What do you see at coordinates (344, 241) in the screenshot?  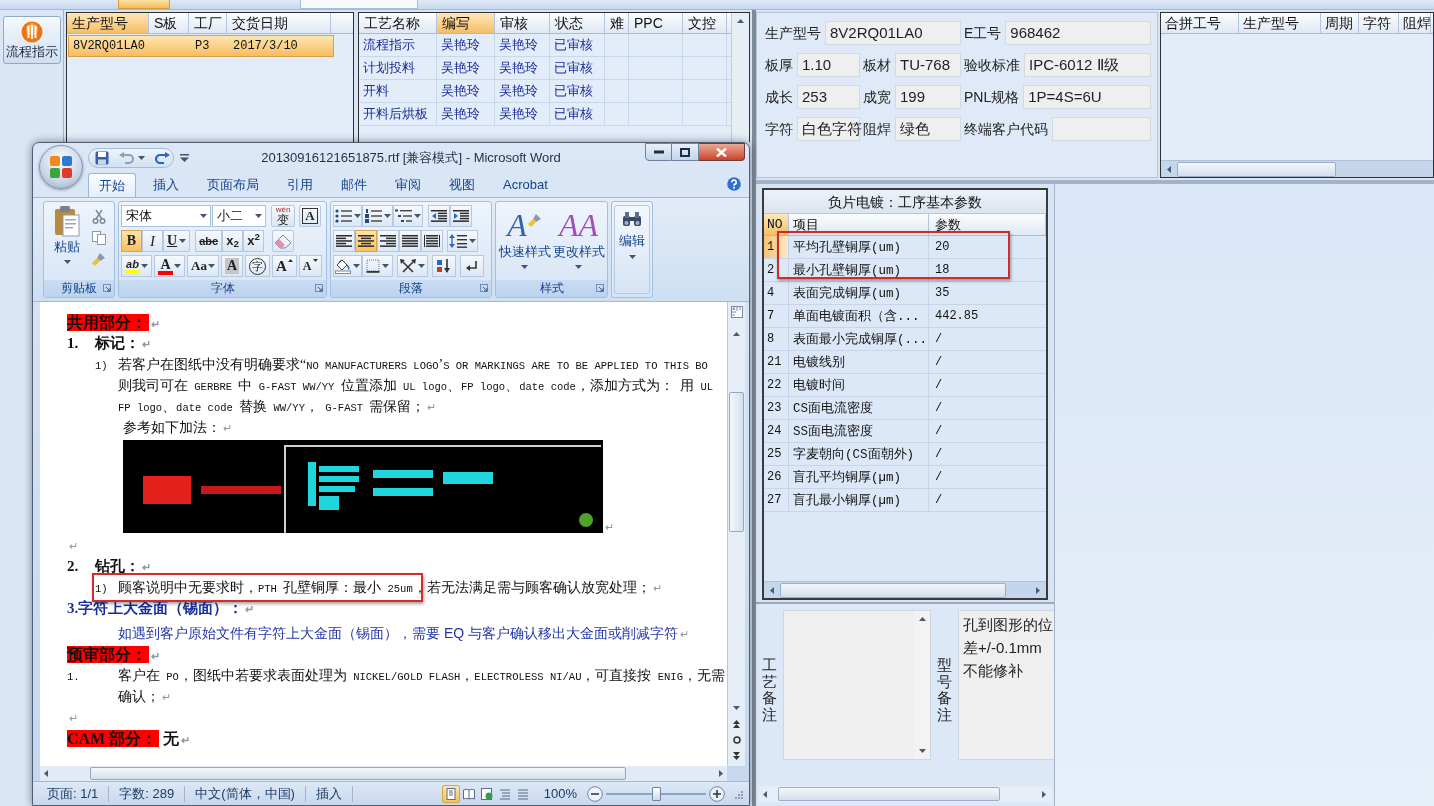 I see `align-left-button` at bounding box center [344, 241].